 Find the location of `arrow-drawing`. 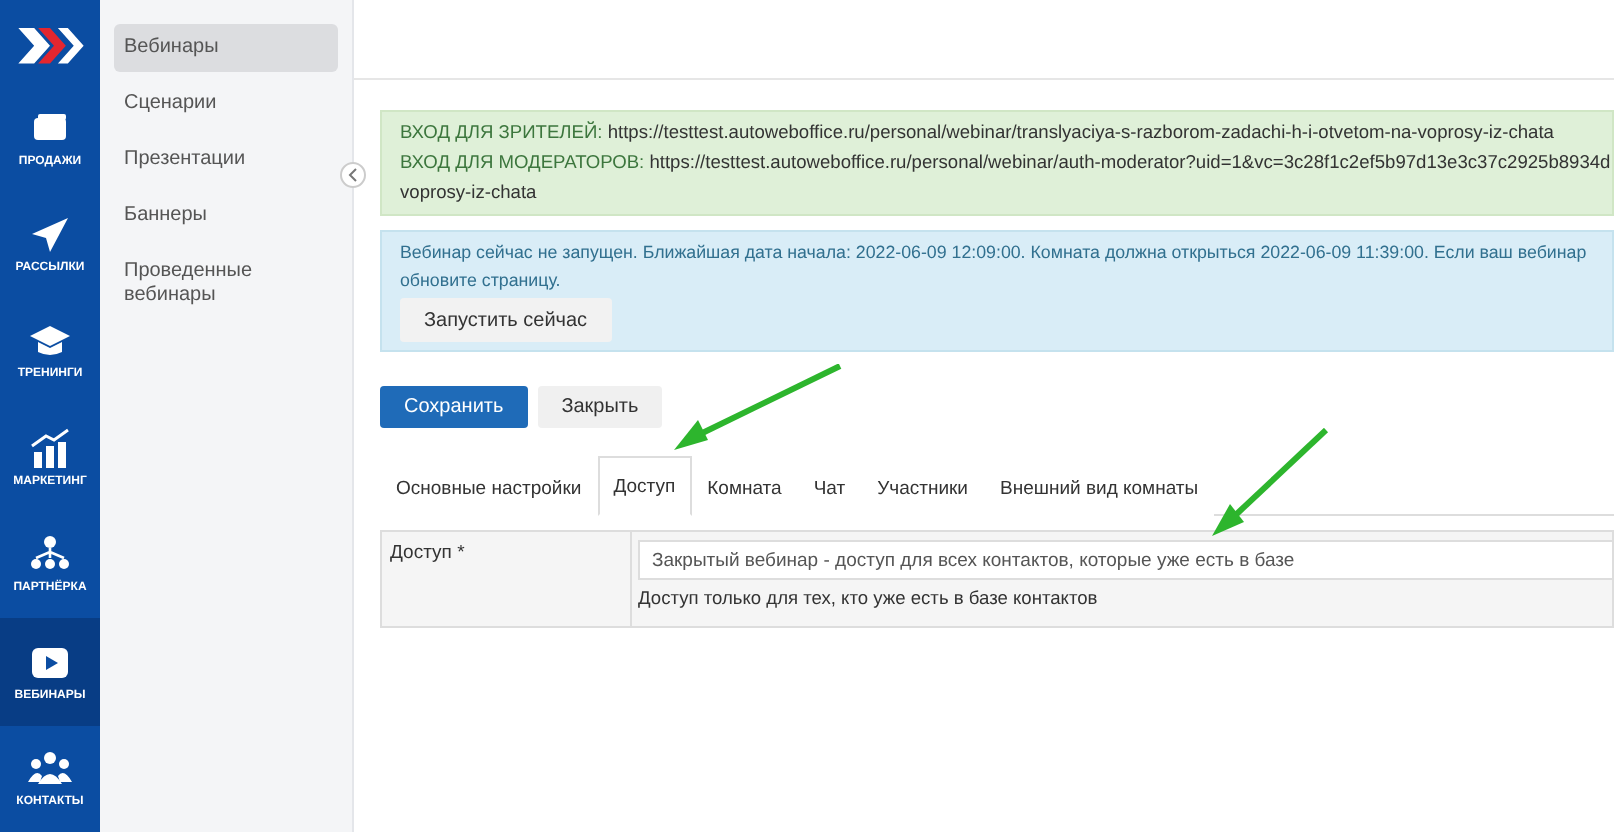

arrow-drawing is located at coordinates (1270, 483).